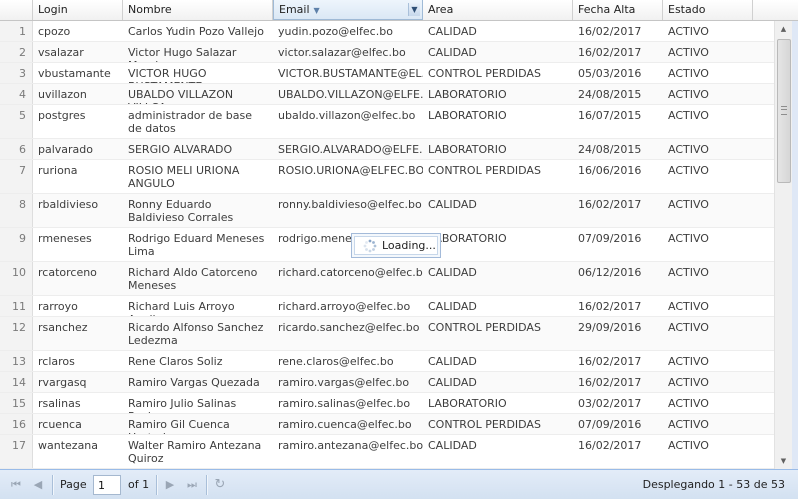 The image size is (798, 499). I want to click on cell-login: vsalazar, so click(61, 52).